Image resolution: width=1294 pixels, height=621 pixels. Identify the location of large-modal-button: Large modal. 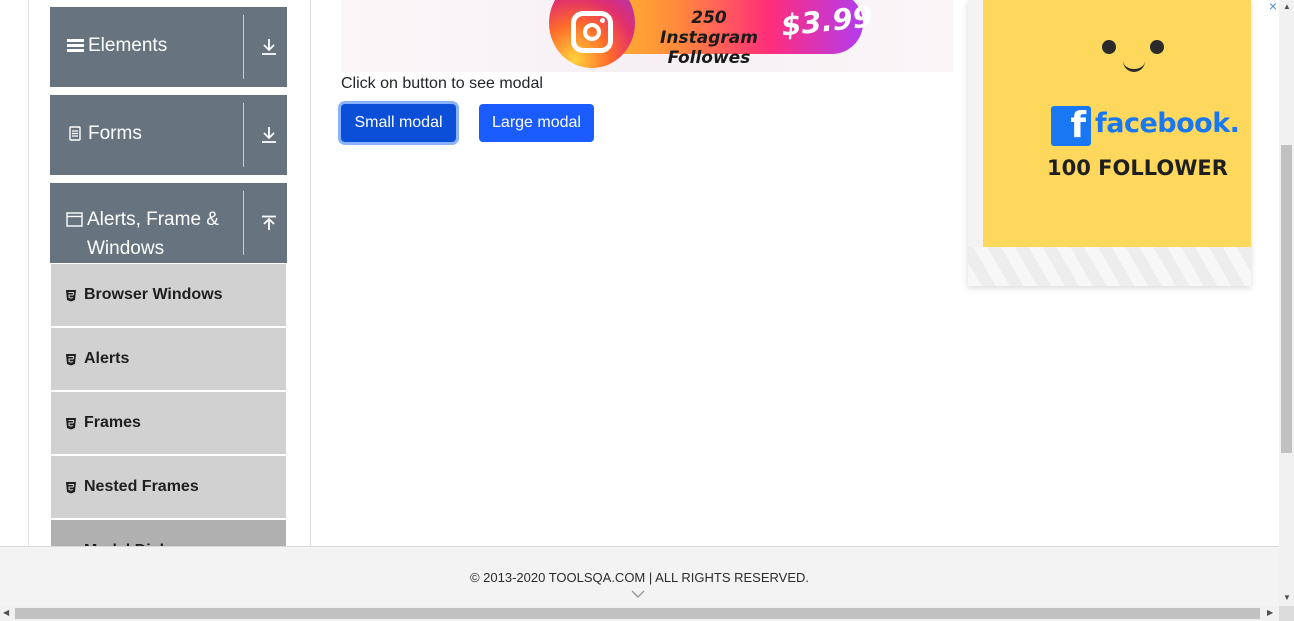
(536, 123).